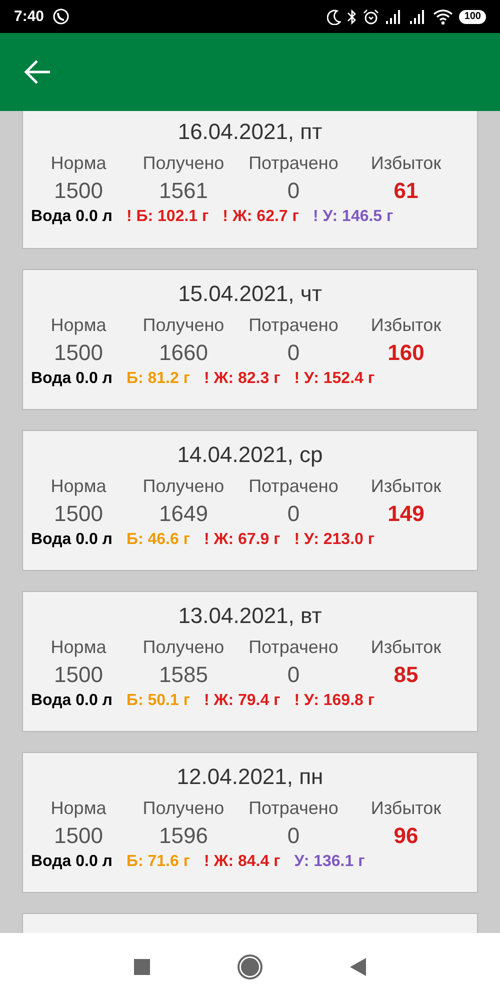 The image size is (500, 1000). I want to click on wifi-icon, so click(443, 16).